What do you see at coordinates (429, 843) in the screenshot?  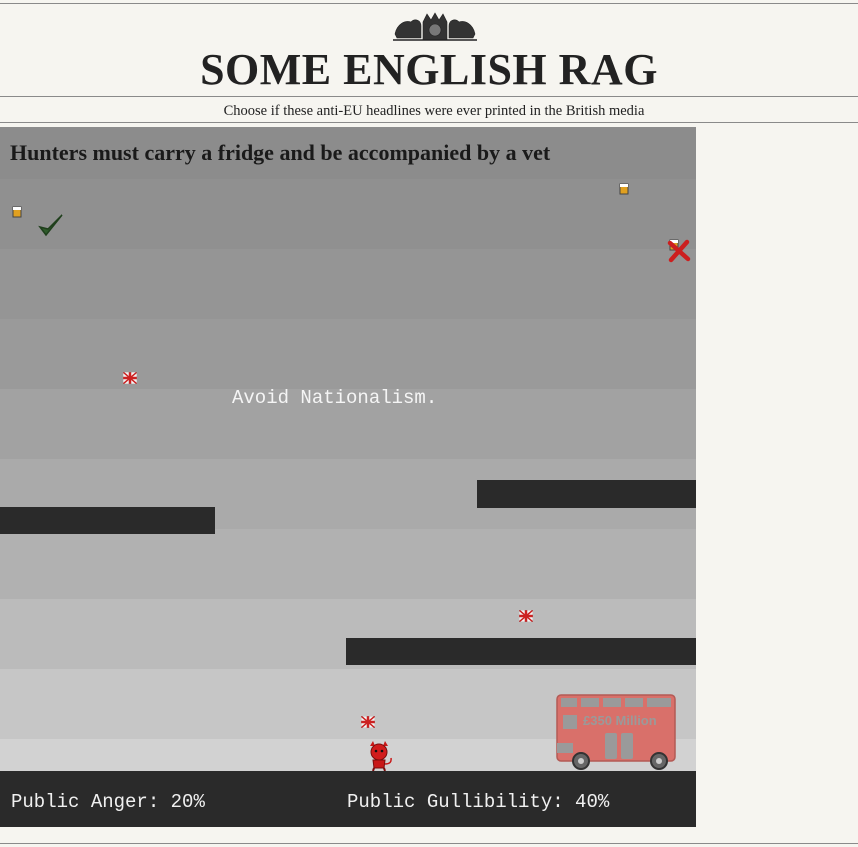 I see `bottom-rule` at bounding box center [429, 843].